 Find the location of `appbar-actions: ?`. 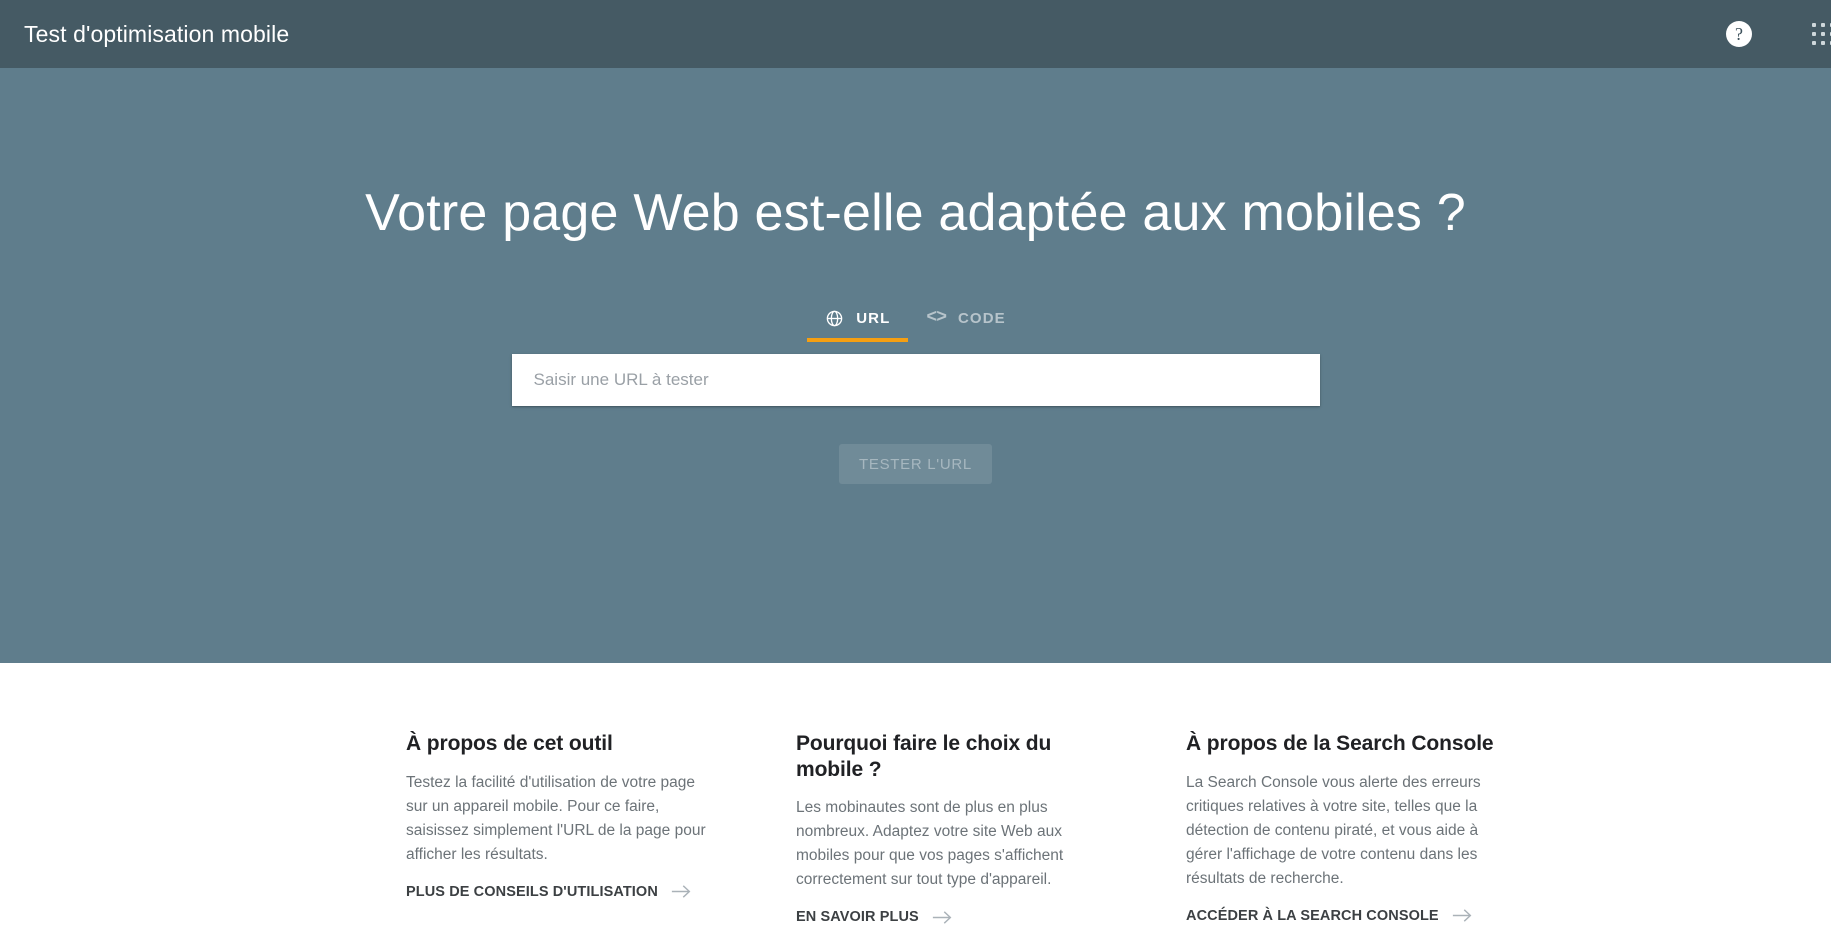

appbar-actions: ? is located at coordinates (1774, 34).